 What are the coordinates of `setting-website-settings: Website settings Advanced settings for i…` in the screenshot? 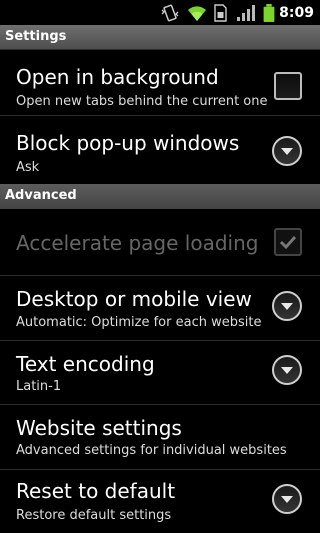 It's located at (160, 437).